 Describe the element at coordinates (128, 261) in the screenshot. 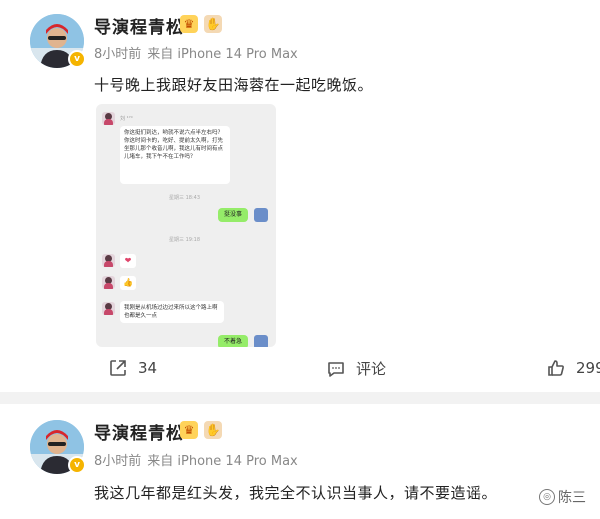

I see `heart-emoji: ❤` at that location.